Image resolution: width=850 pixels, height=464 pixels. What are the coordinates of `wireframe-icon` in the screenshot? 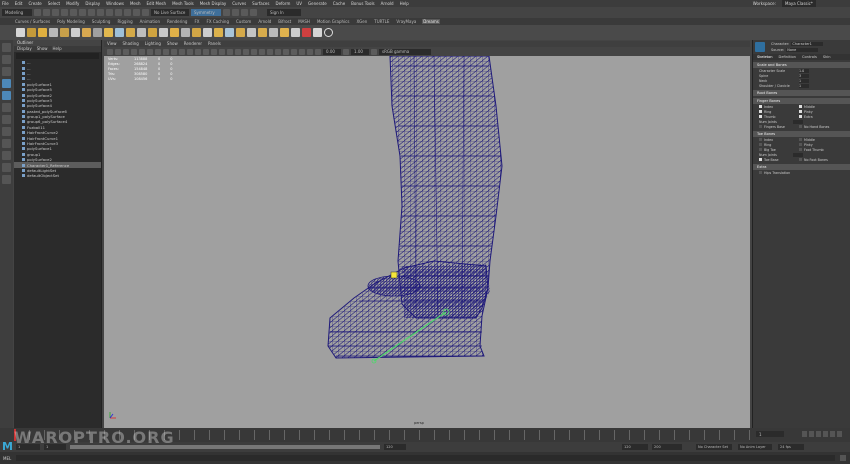 It's located at (198, 51).